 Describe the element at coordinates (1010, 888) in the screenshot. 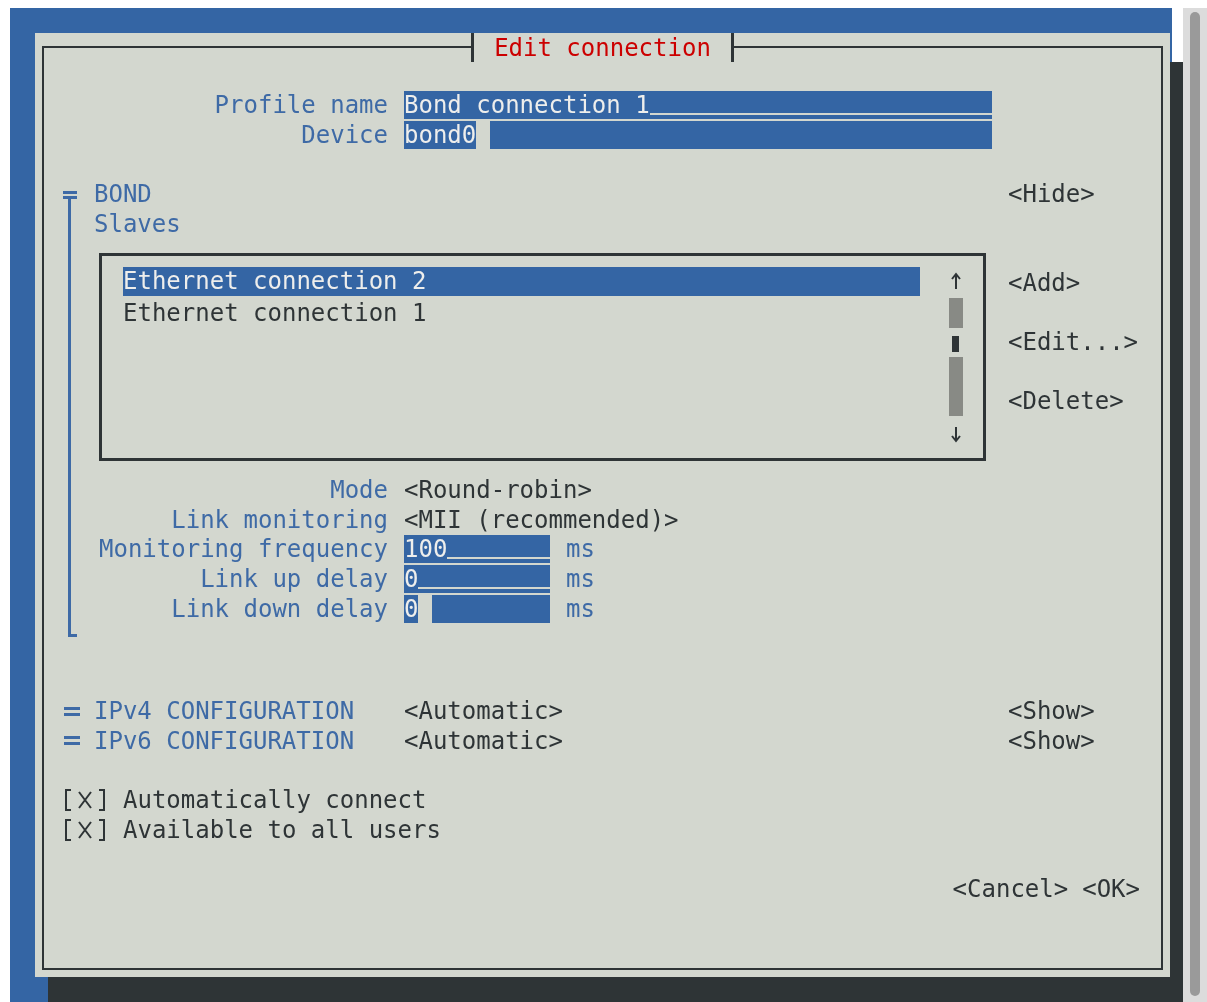

I see `text-button: <Cancel>` at that location.